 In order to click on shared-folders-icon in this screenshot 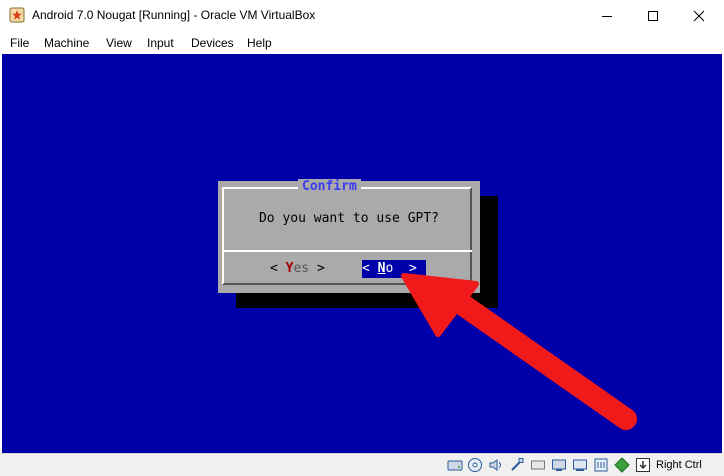, I will do `click(559, 465)`.